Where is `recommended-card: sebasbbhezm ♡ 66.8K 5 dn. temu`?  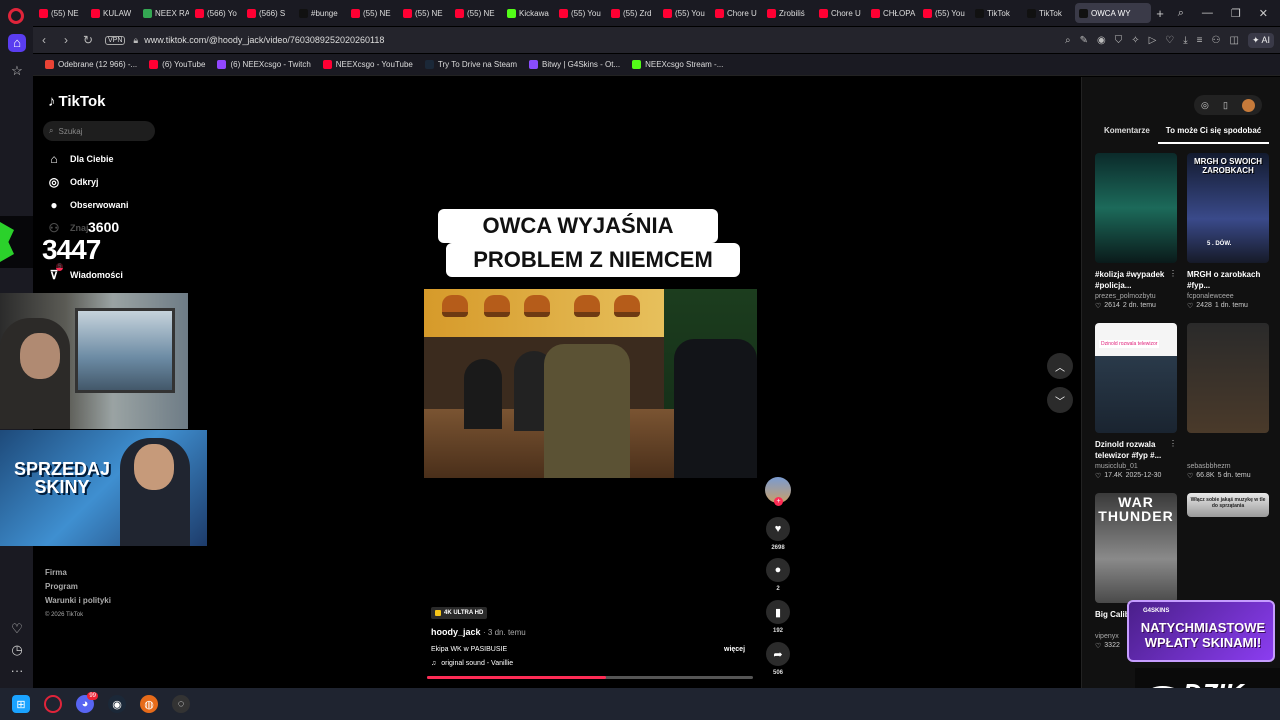 recommended-card: sebasbbhezm ♡ 66.8K 5 dn. temu is located at coordinates (1228, 401).